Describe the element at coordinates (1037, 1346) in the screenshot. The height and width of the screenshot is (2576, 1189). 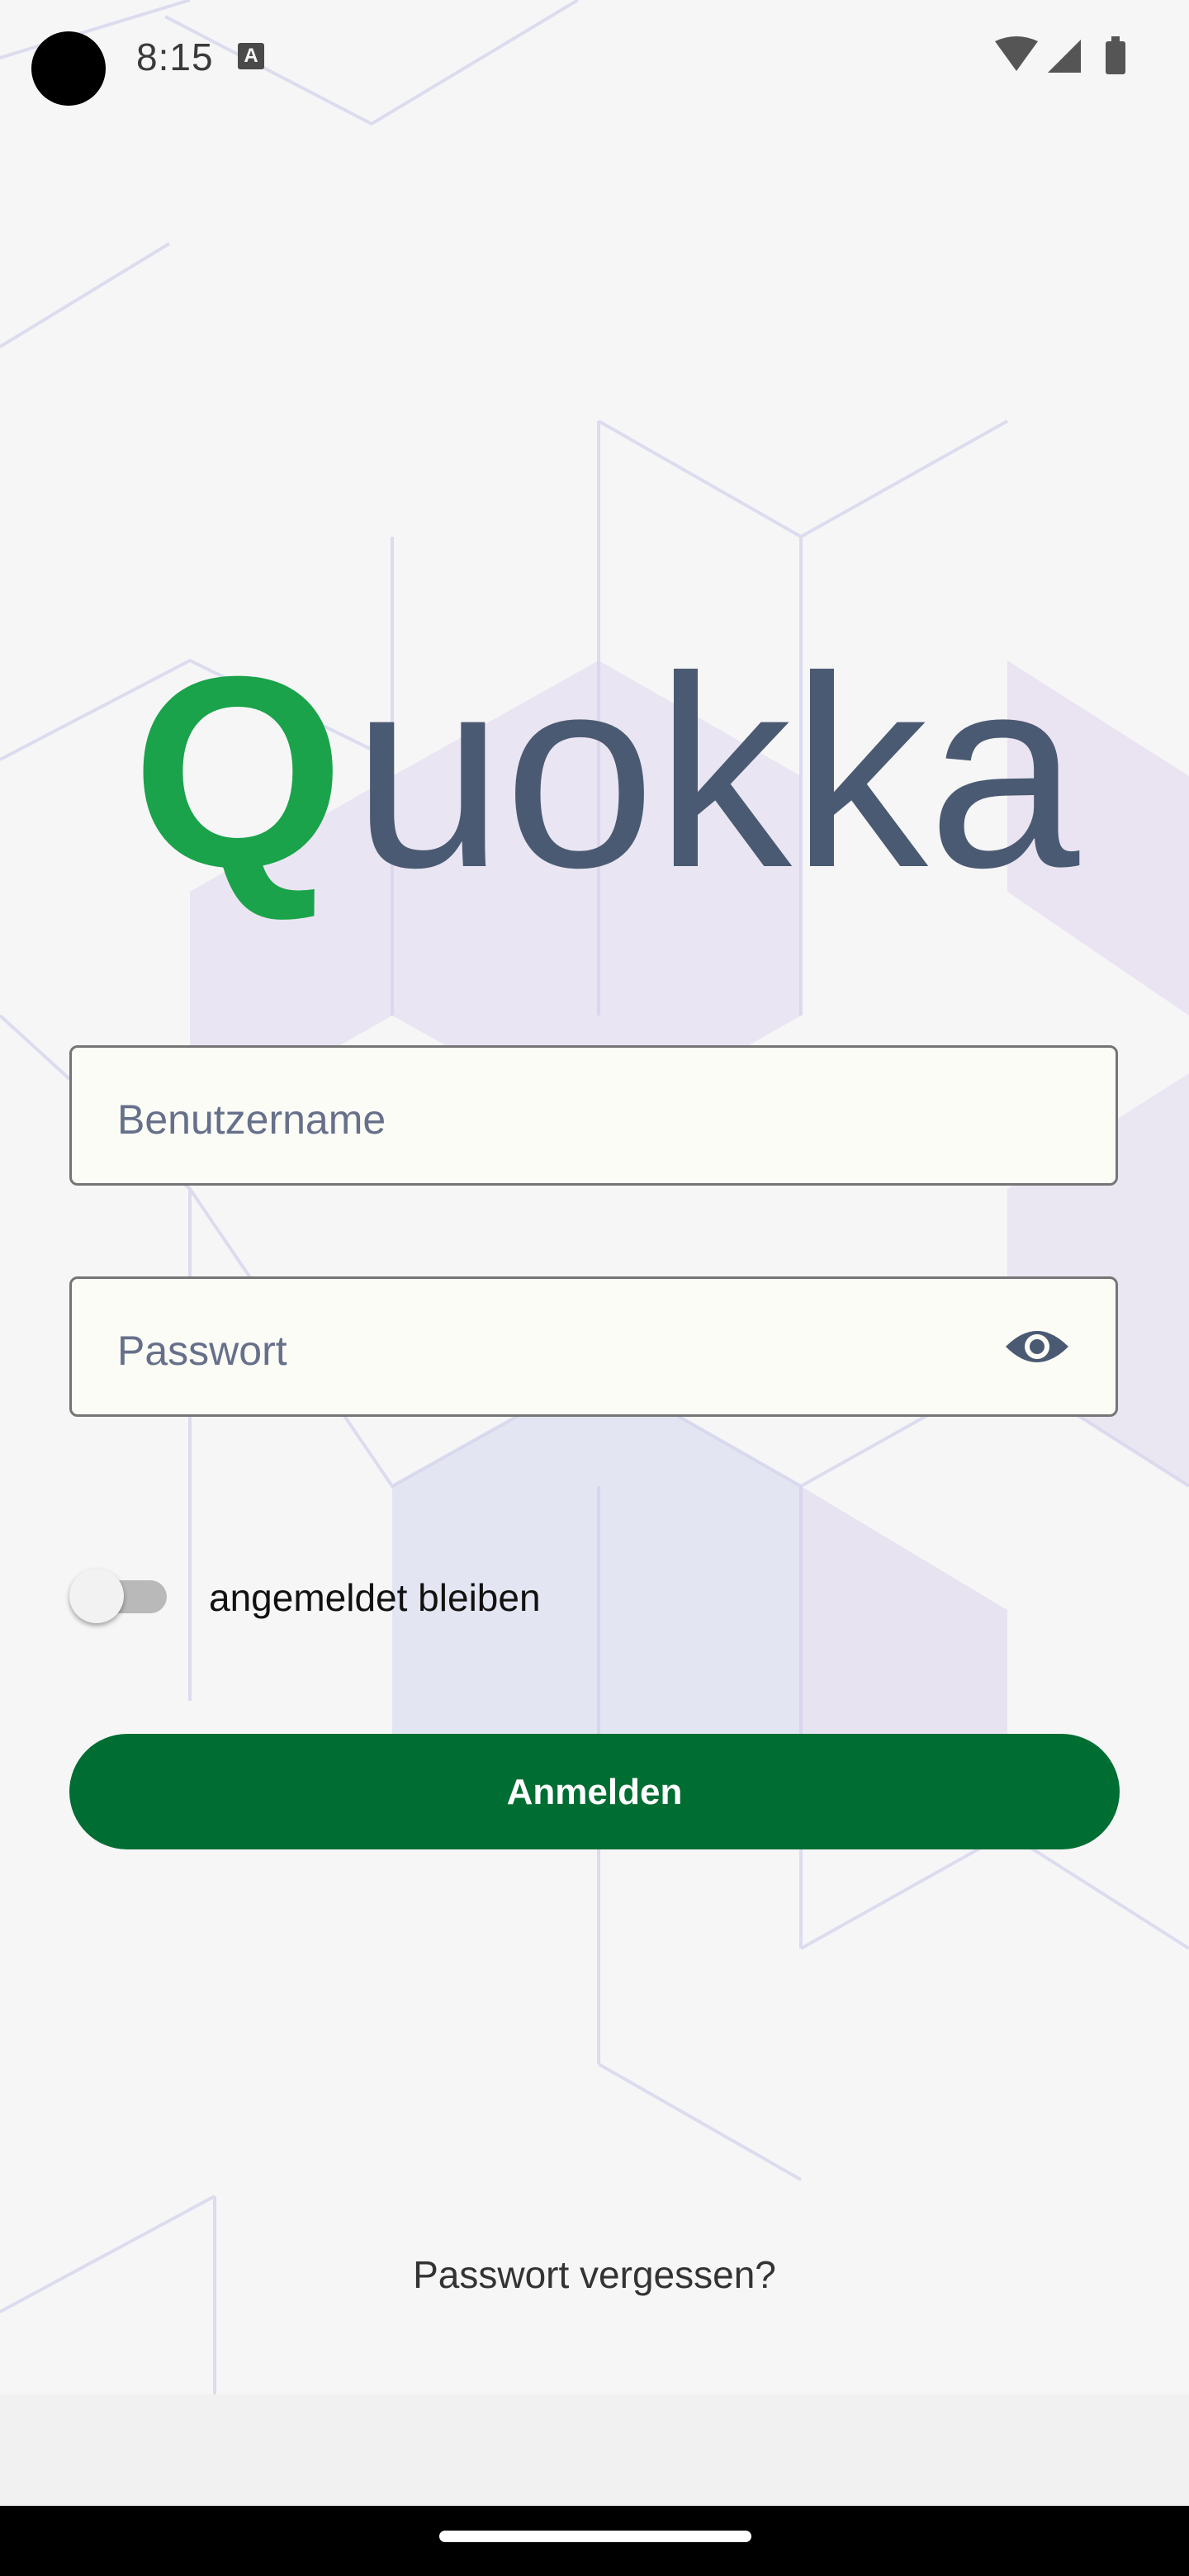
I see `eye-icon` at that location.